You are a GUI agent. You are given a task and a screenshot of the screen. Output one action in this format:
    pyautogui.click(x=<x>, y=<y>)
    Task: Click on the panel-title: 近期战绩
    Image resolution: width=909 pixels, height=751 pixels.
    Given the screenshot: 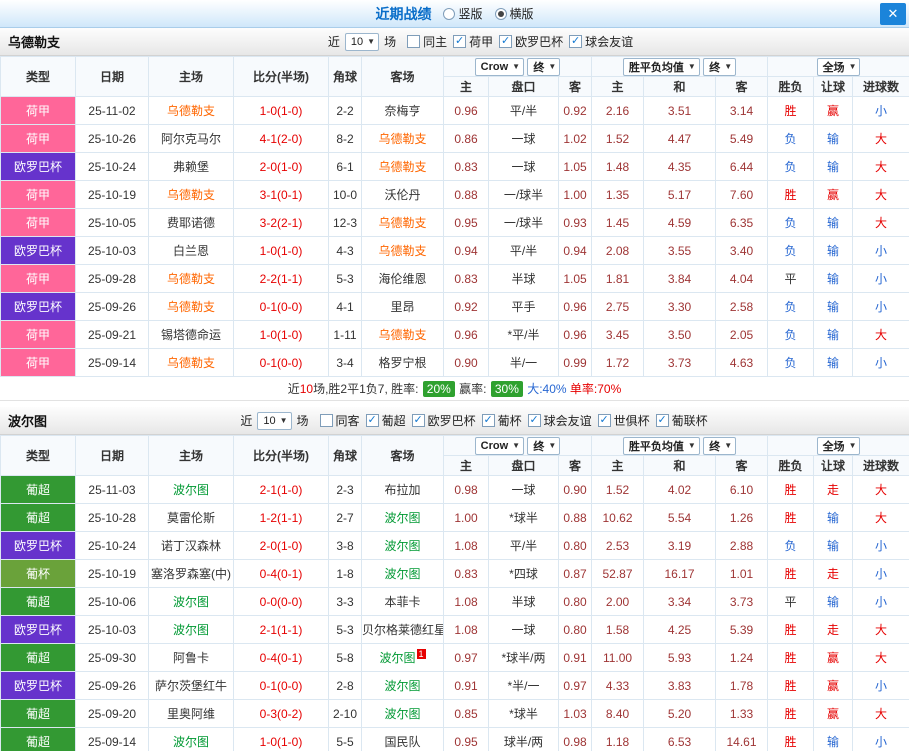 What is the action you would take?
    pyautogui.click(x=403, y=13)
    